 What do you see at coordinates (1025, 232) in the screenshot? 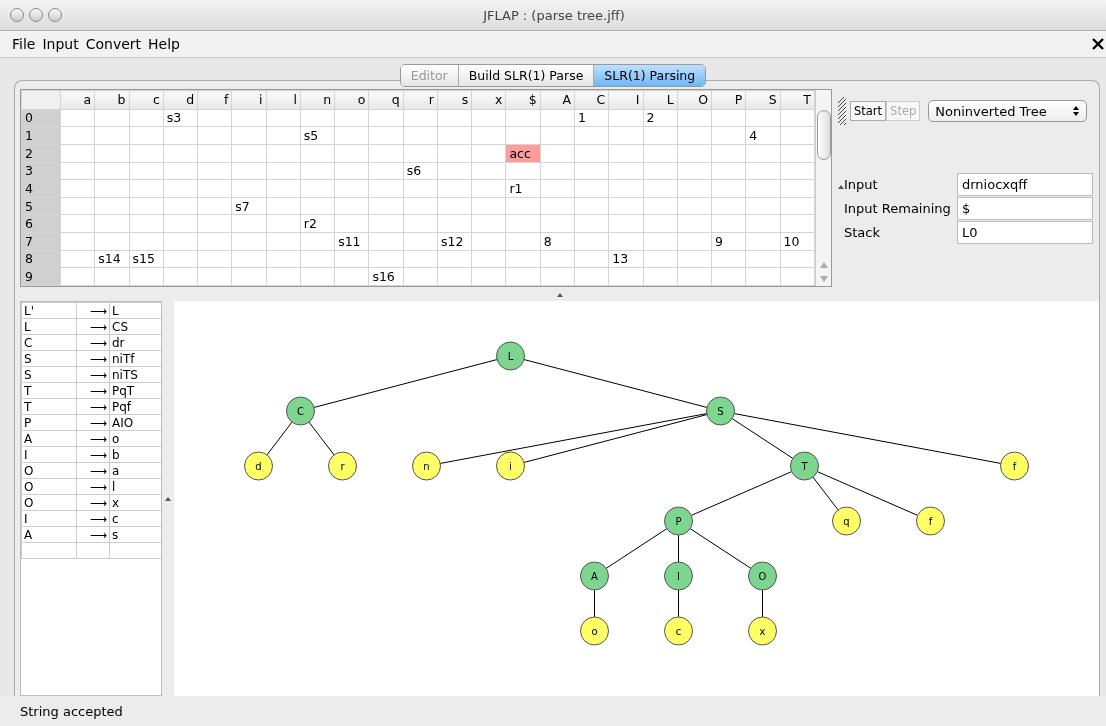
I see `input-field: L0` at bounding box center [1025, 232].